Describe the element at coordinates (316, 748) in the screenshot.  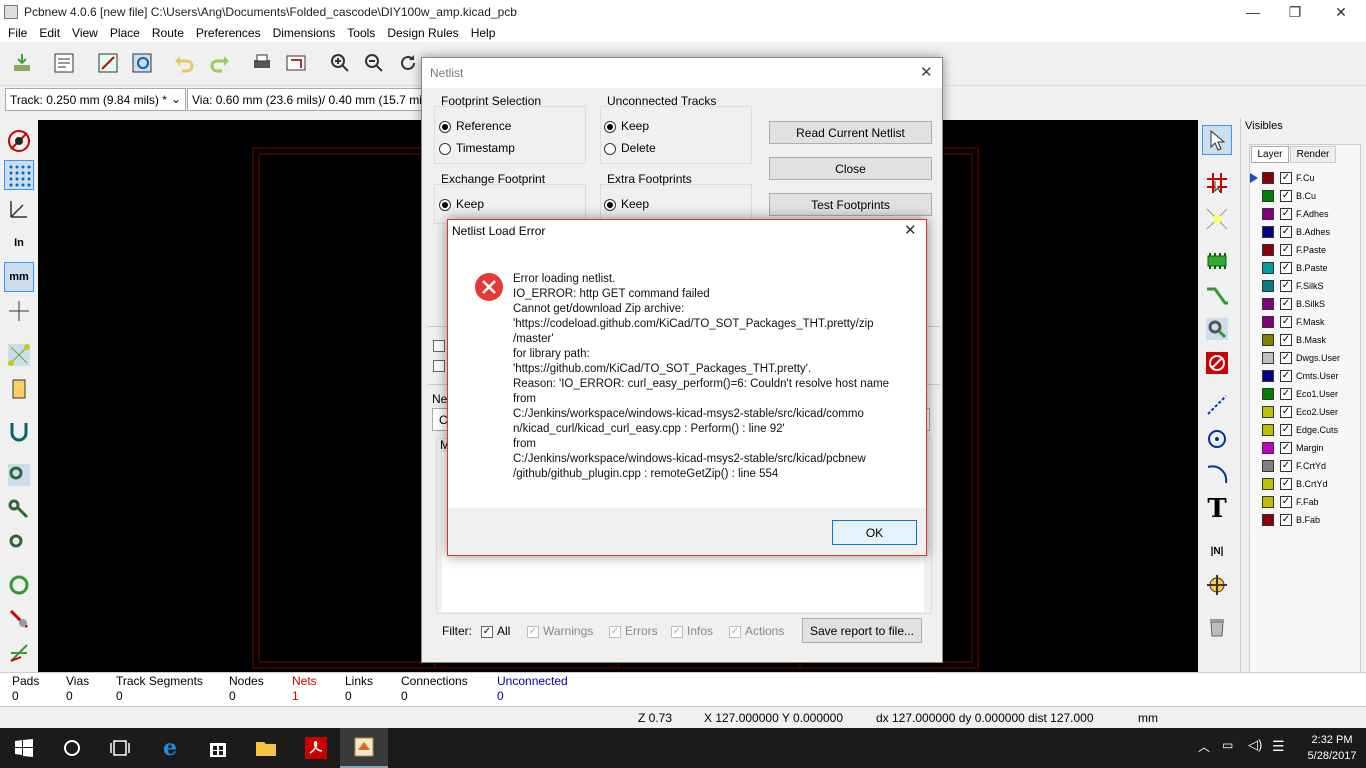
I see `acrobat-icon` at that location.